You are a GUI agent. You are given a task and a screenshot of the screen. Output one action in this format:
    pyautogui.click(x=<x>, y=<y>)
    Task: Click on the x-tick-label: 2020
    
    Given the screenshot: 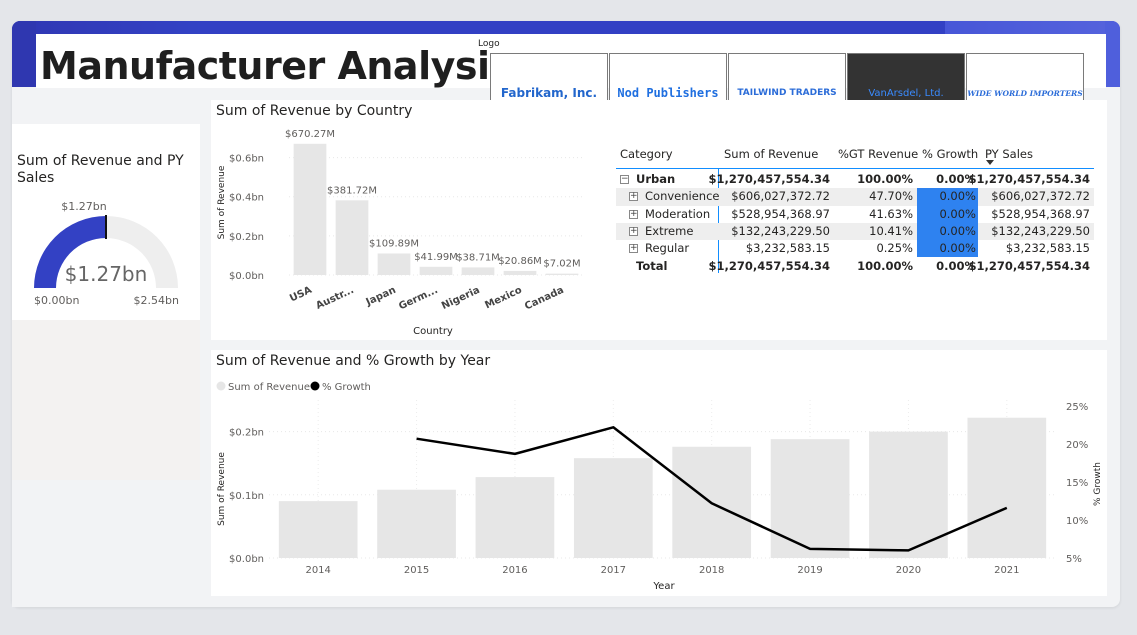 What is the action you would take?
    pyautogui.click(x=908, y=570)
    